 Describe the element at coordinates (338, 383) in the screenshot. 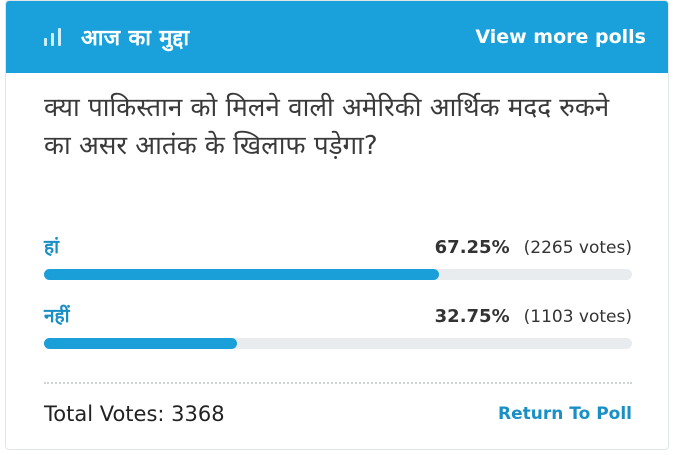

I see `footer-divider` at that location.